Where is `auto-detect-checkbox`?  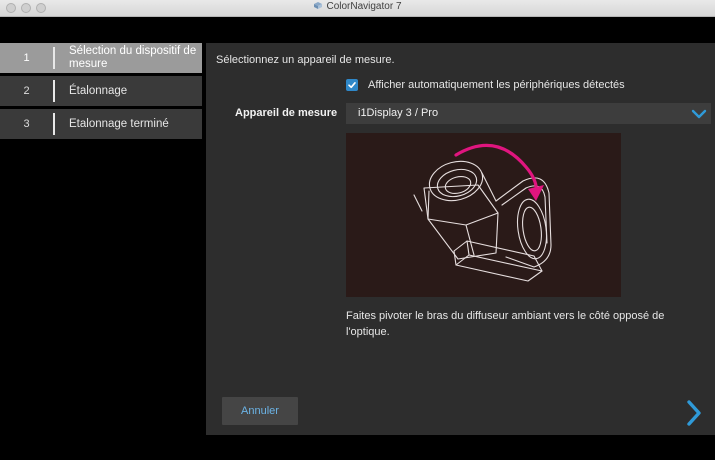 auto-detect-checkbox is located at coordinates (352, 85).